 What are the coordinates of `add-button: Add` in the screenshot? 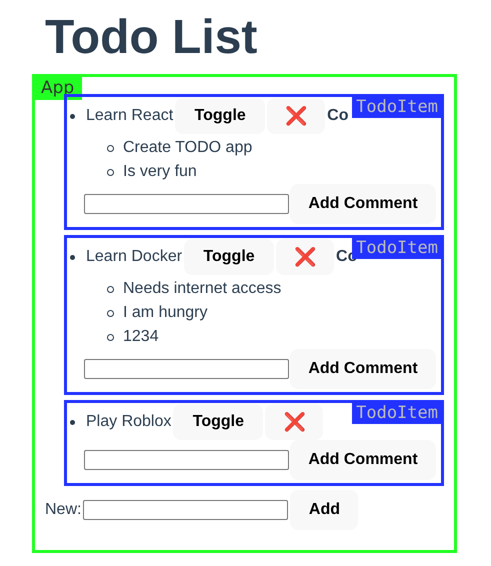 It's located at (324, 510).